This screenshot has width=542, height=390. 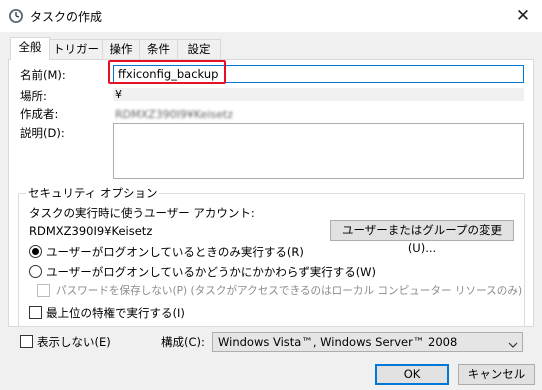 I want to click on close-icon: ✕, so click(x=523, y=16).